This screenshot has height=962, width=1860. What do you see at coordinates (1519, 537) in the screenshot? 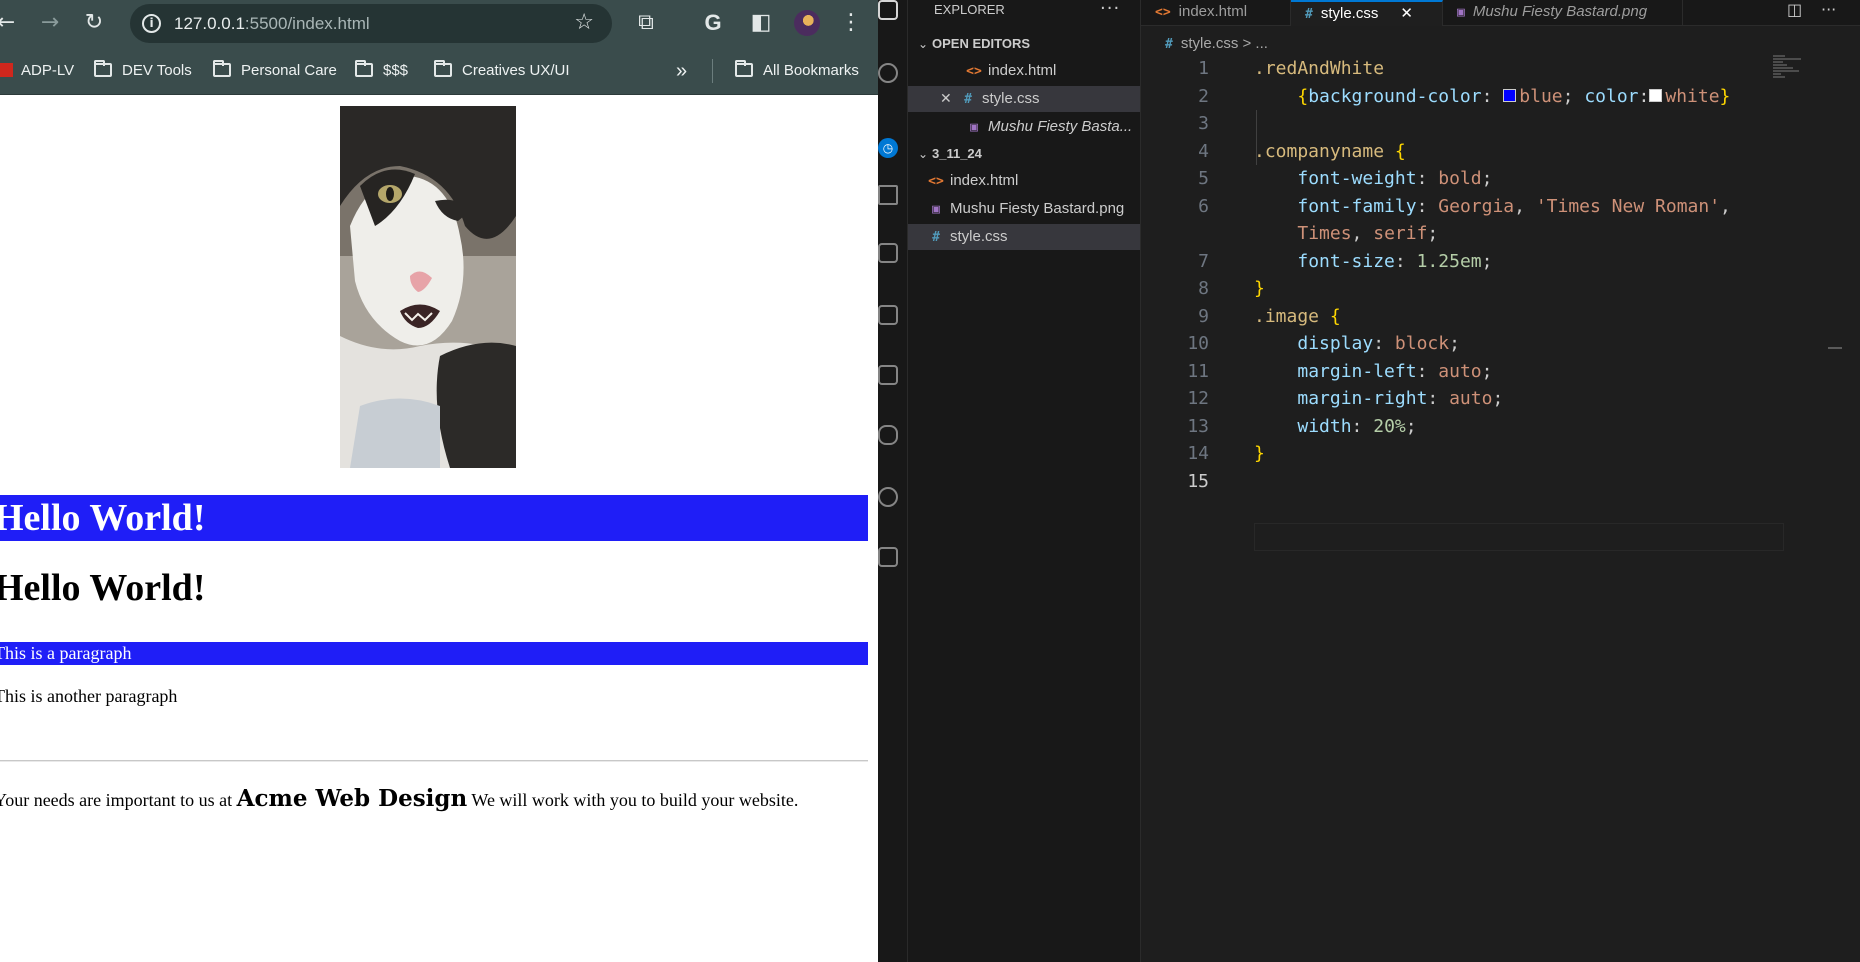
I see `current-line-highlight` at bounding box center [1519, 537].